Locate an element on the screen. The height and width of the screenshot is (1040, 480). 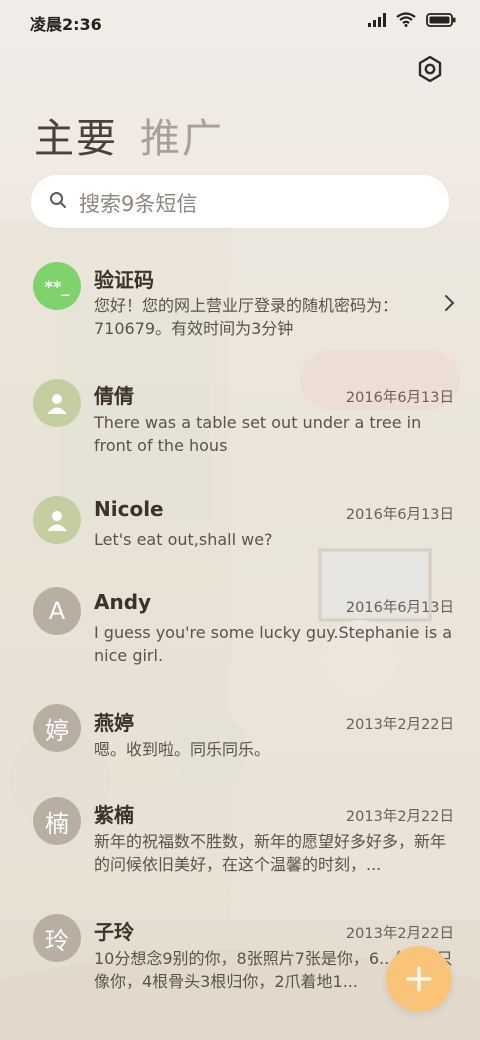
wifi-icon is located at coordinates (406, 19).